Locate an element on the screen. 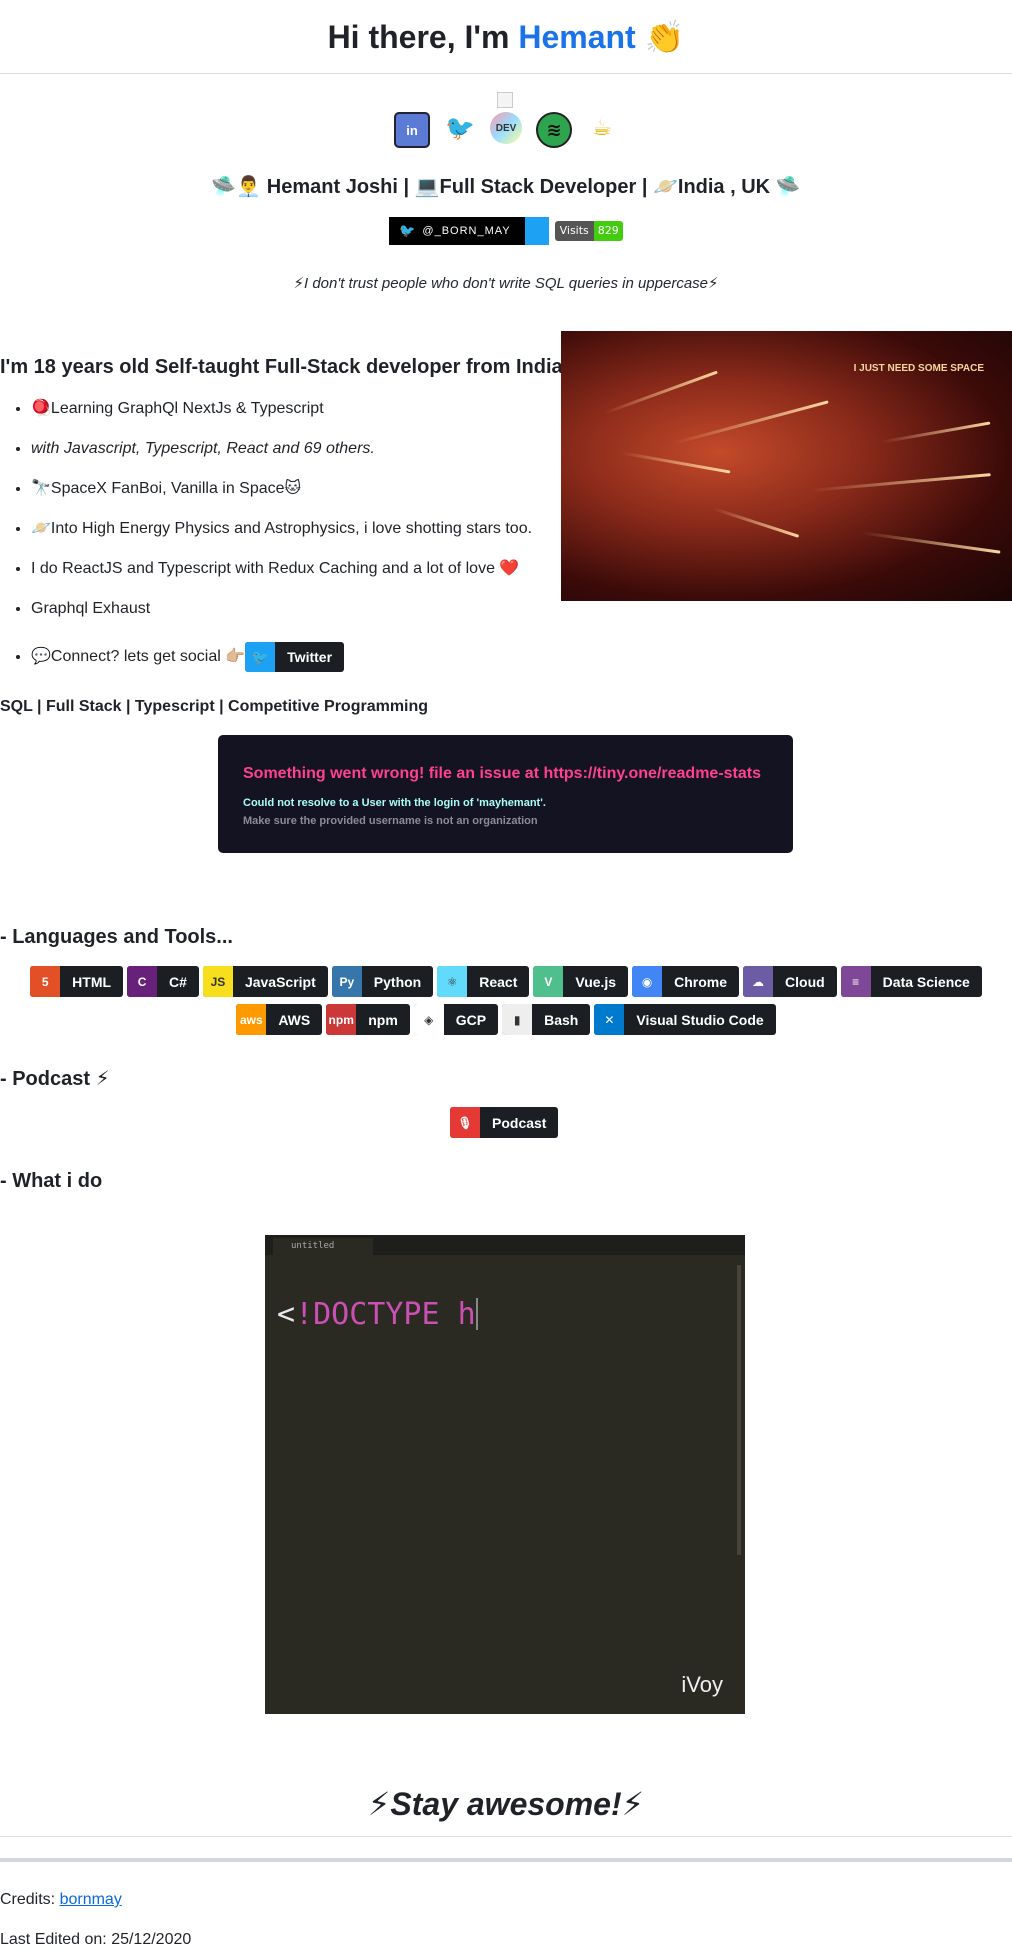 The image size is (1012, 1951). tool-badge-npm: npm npm is located at coordinates (368, 1019).